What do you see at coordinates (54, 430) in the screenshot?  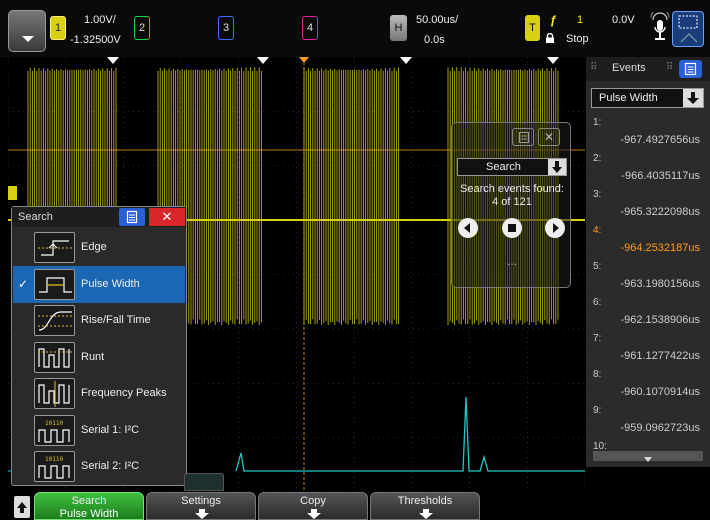 I see `serial-1-icon: 10110` at bounding box center [54, 430].